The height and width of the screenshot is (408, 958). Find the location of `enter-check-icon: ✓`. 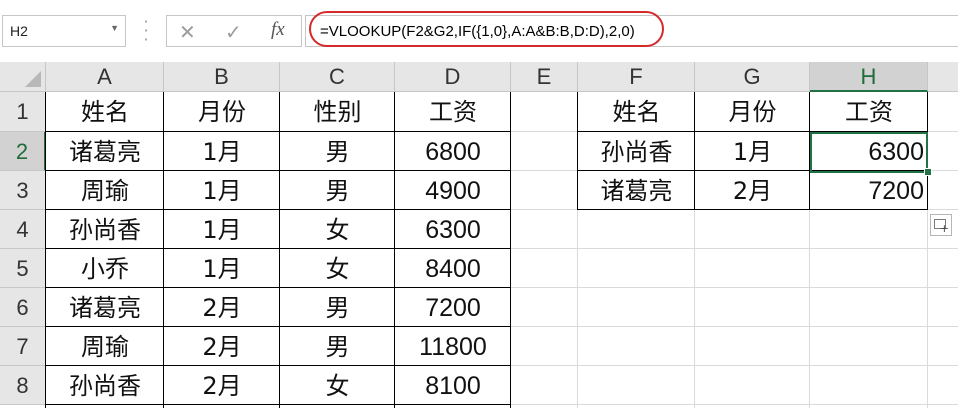

enter-check-icon: ✓ is located at coordinates (233, 32).